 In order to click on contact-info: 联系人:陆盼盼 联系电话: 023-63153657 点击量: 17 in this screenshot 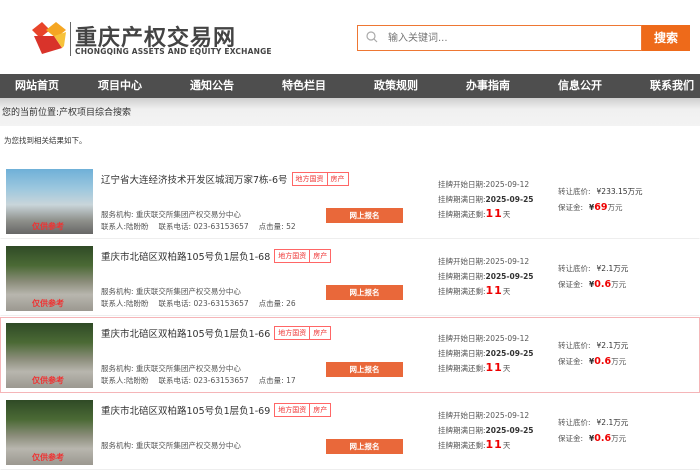, I will do `click(203, 380)`.